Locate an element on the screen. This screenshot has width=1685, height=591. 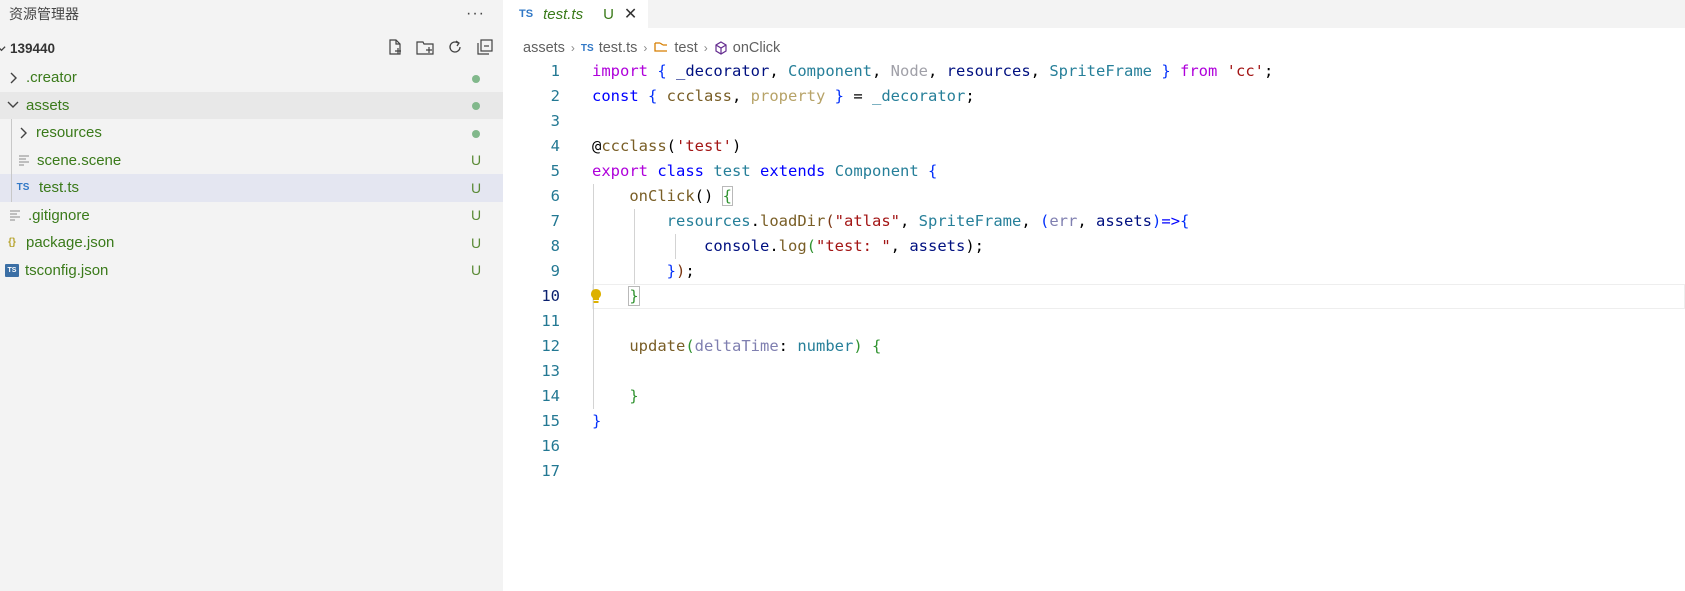
code-text: }); is located at coordinates (680, 271).